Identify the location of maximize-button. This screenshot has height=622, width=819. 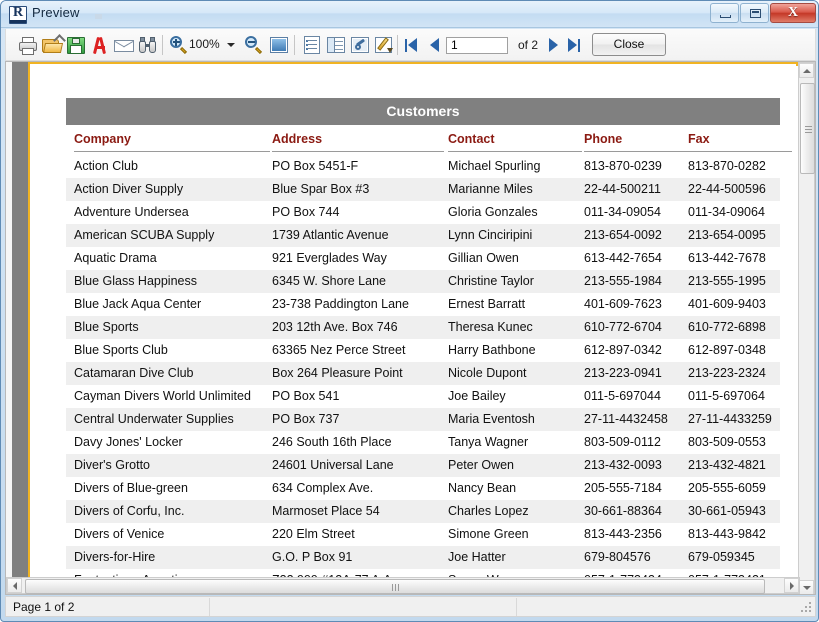
(754, 13).